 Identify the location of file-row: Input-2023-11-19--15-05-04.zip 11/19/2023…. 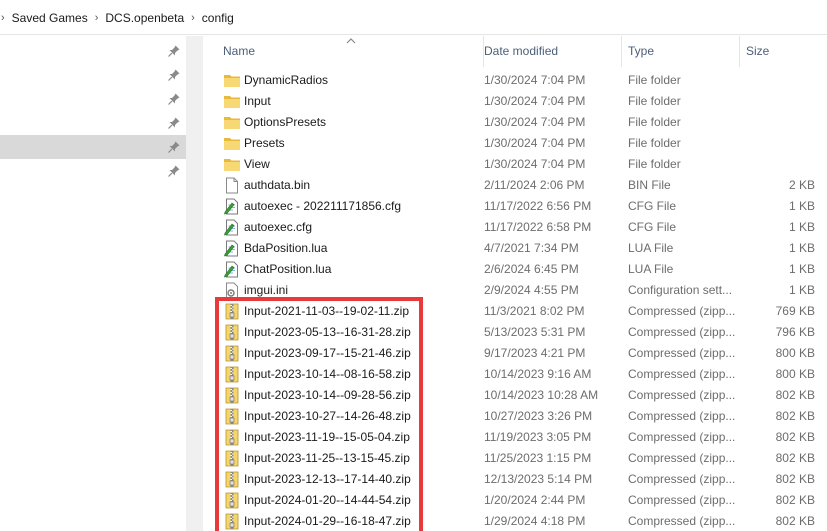
(515, 437).